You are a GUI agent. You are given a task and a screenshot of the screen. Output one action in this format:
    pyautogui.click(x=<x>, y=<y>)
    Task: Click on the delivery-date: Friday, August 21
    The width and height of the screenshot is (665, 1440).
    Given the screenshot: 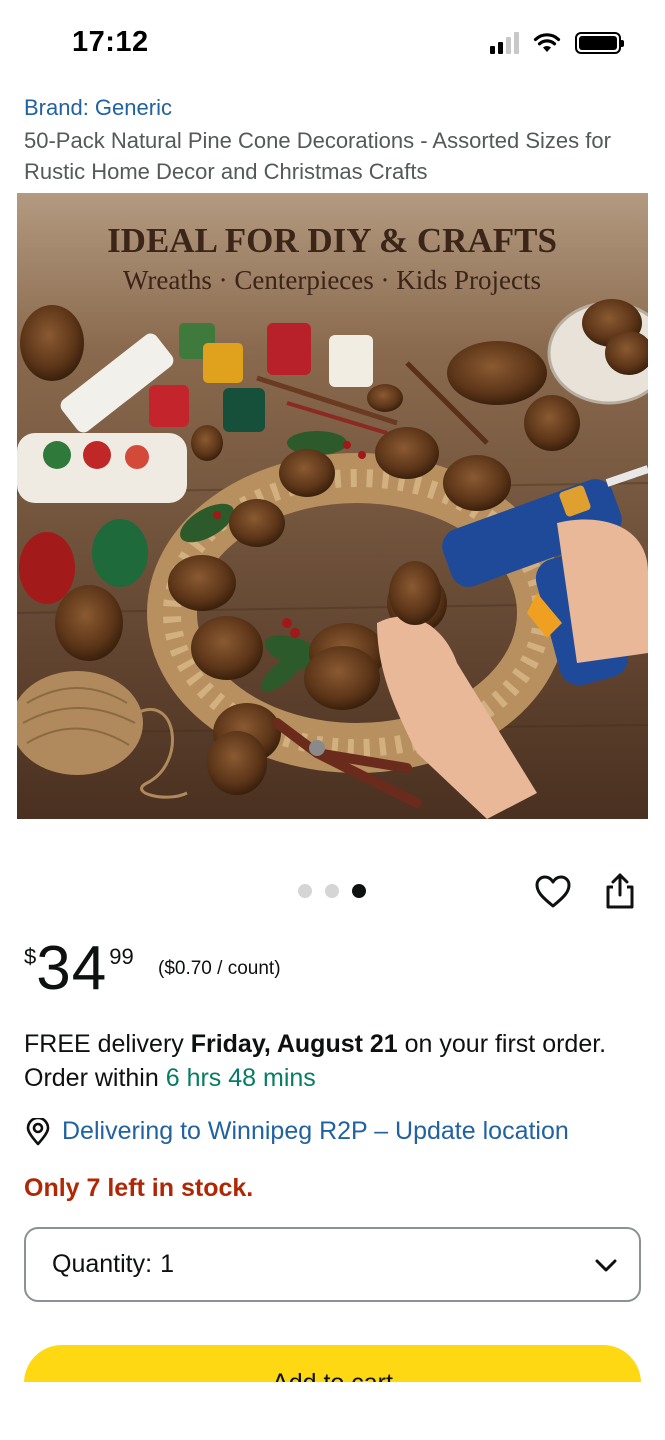 What is the action you would take?
    pyautogui.click(x=294, y=1044)
    